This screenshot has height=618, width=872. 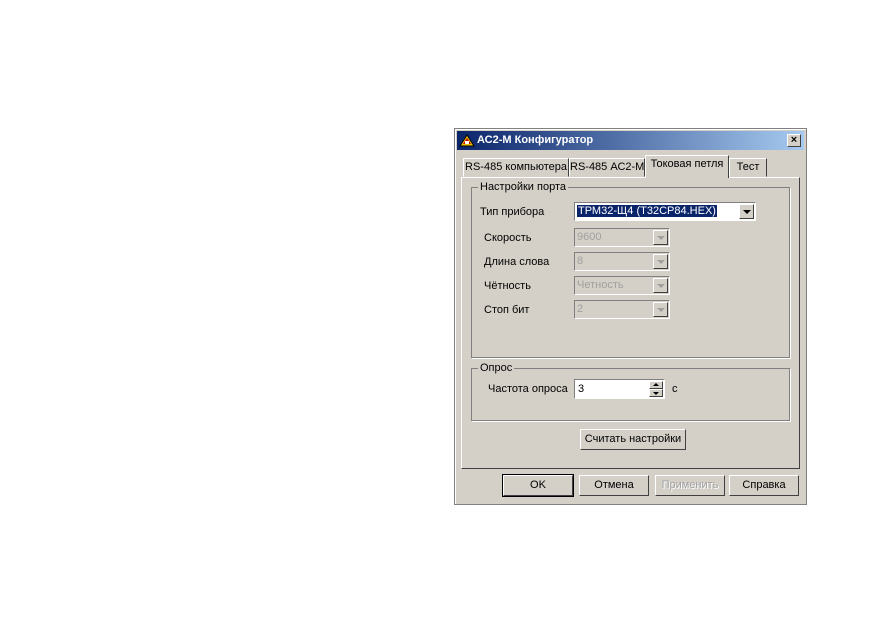 What do you see at coordinates (508, 238) in the screenshot?
I see `speed-label: Скорость` at bounding box center [508, 238].